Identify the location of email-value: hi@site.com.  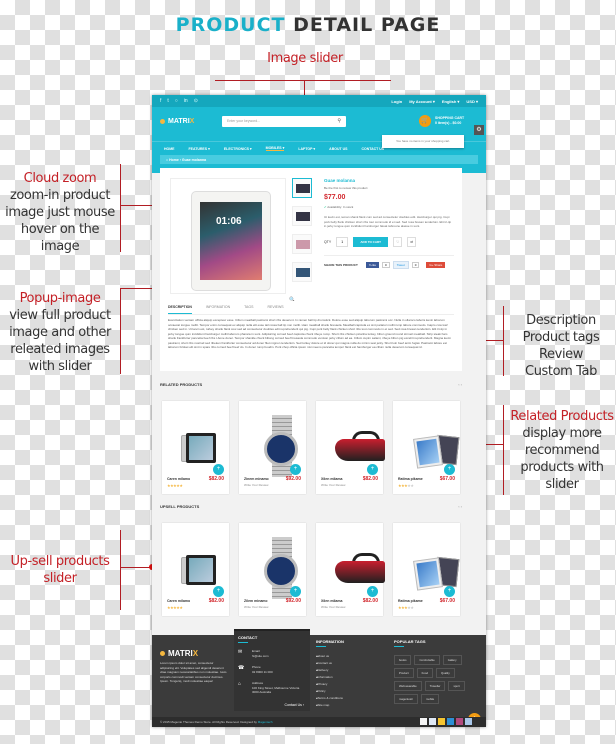
(260, 656).